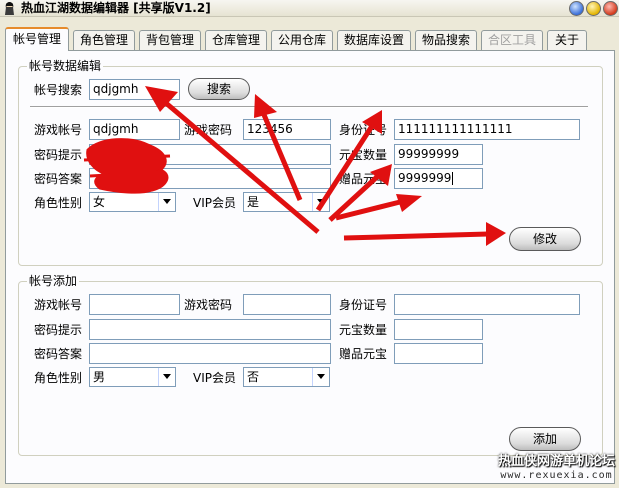 This screenshot has width=619, height=488. I want to click on add-account-input, so click(134, 304).